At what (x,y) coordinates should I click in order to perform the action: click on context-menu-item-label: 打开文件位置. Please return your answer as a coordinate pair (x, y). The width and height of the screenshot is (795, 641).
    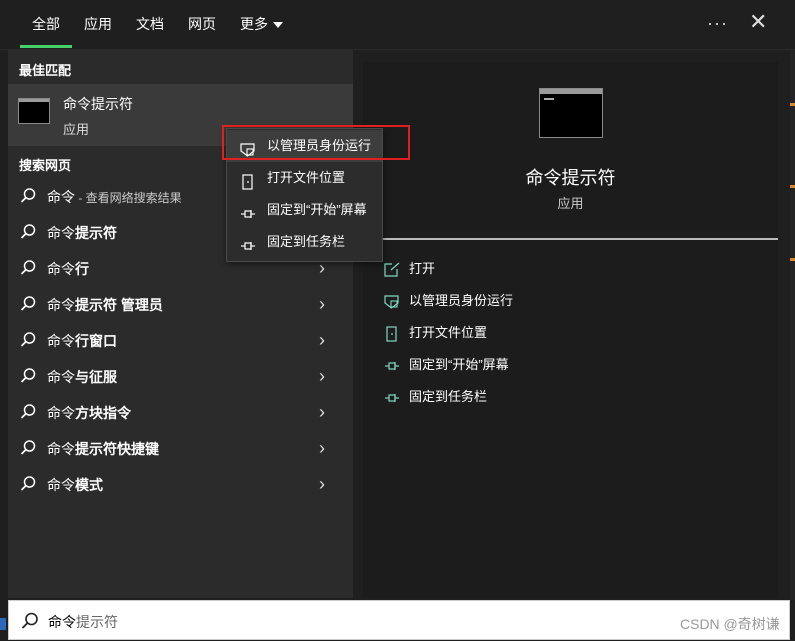
    Looking at the image, I should click on (306, 177).